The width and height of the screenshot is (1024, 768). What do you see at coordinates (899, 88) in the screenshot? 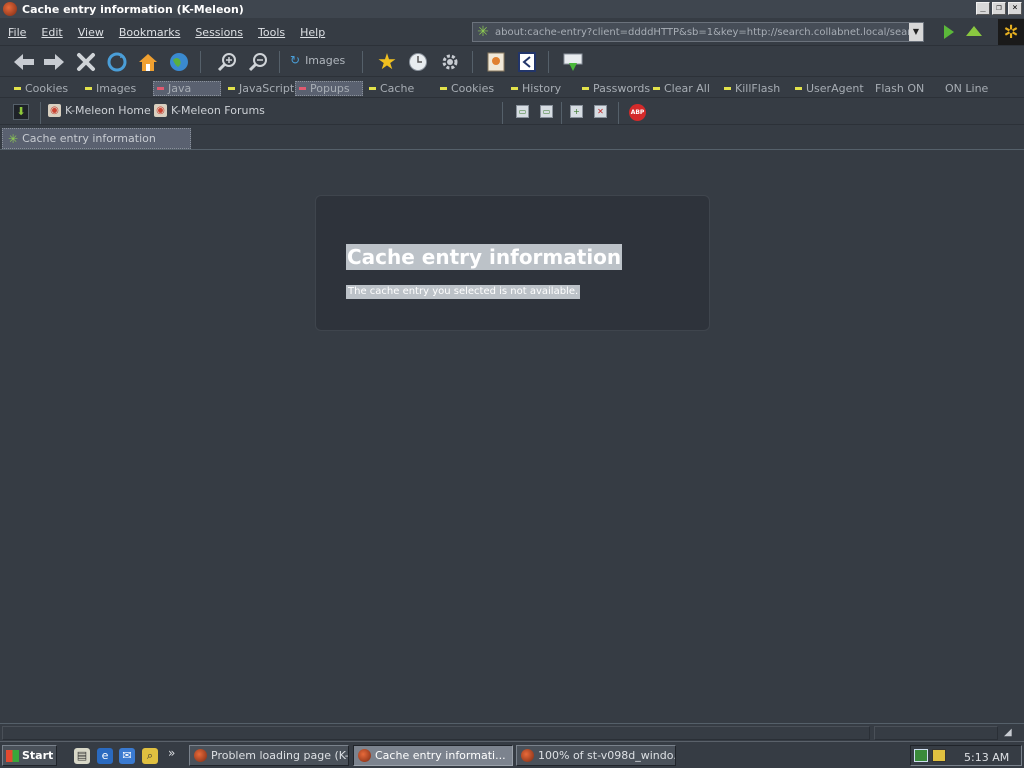
I see `flash-on: Flash ON` at bounding box center [899, 88].